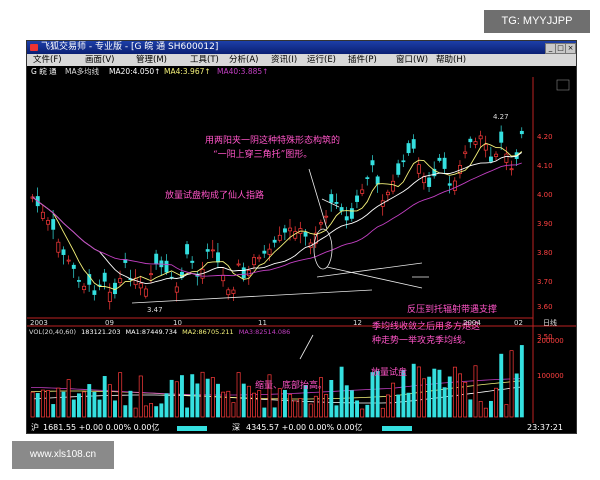 This screenshot has width=600, height=480. I want to click on vol-tick: 100000, so click(550, 376).